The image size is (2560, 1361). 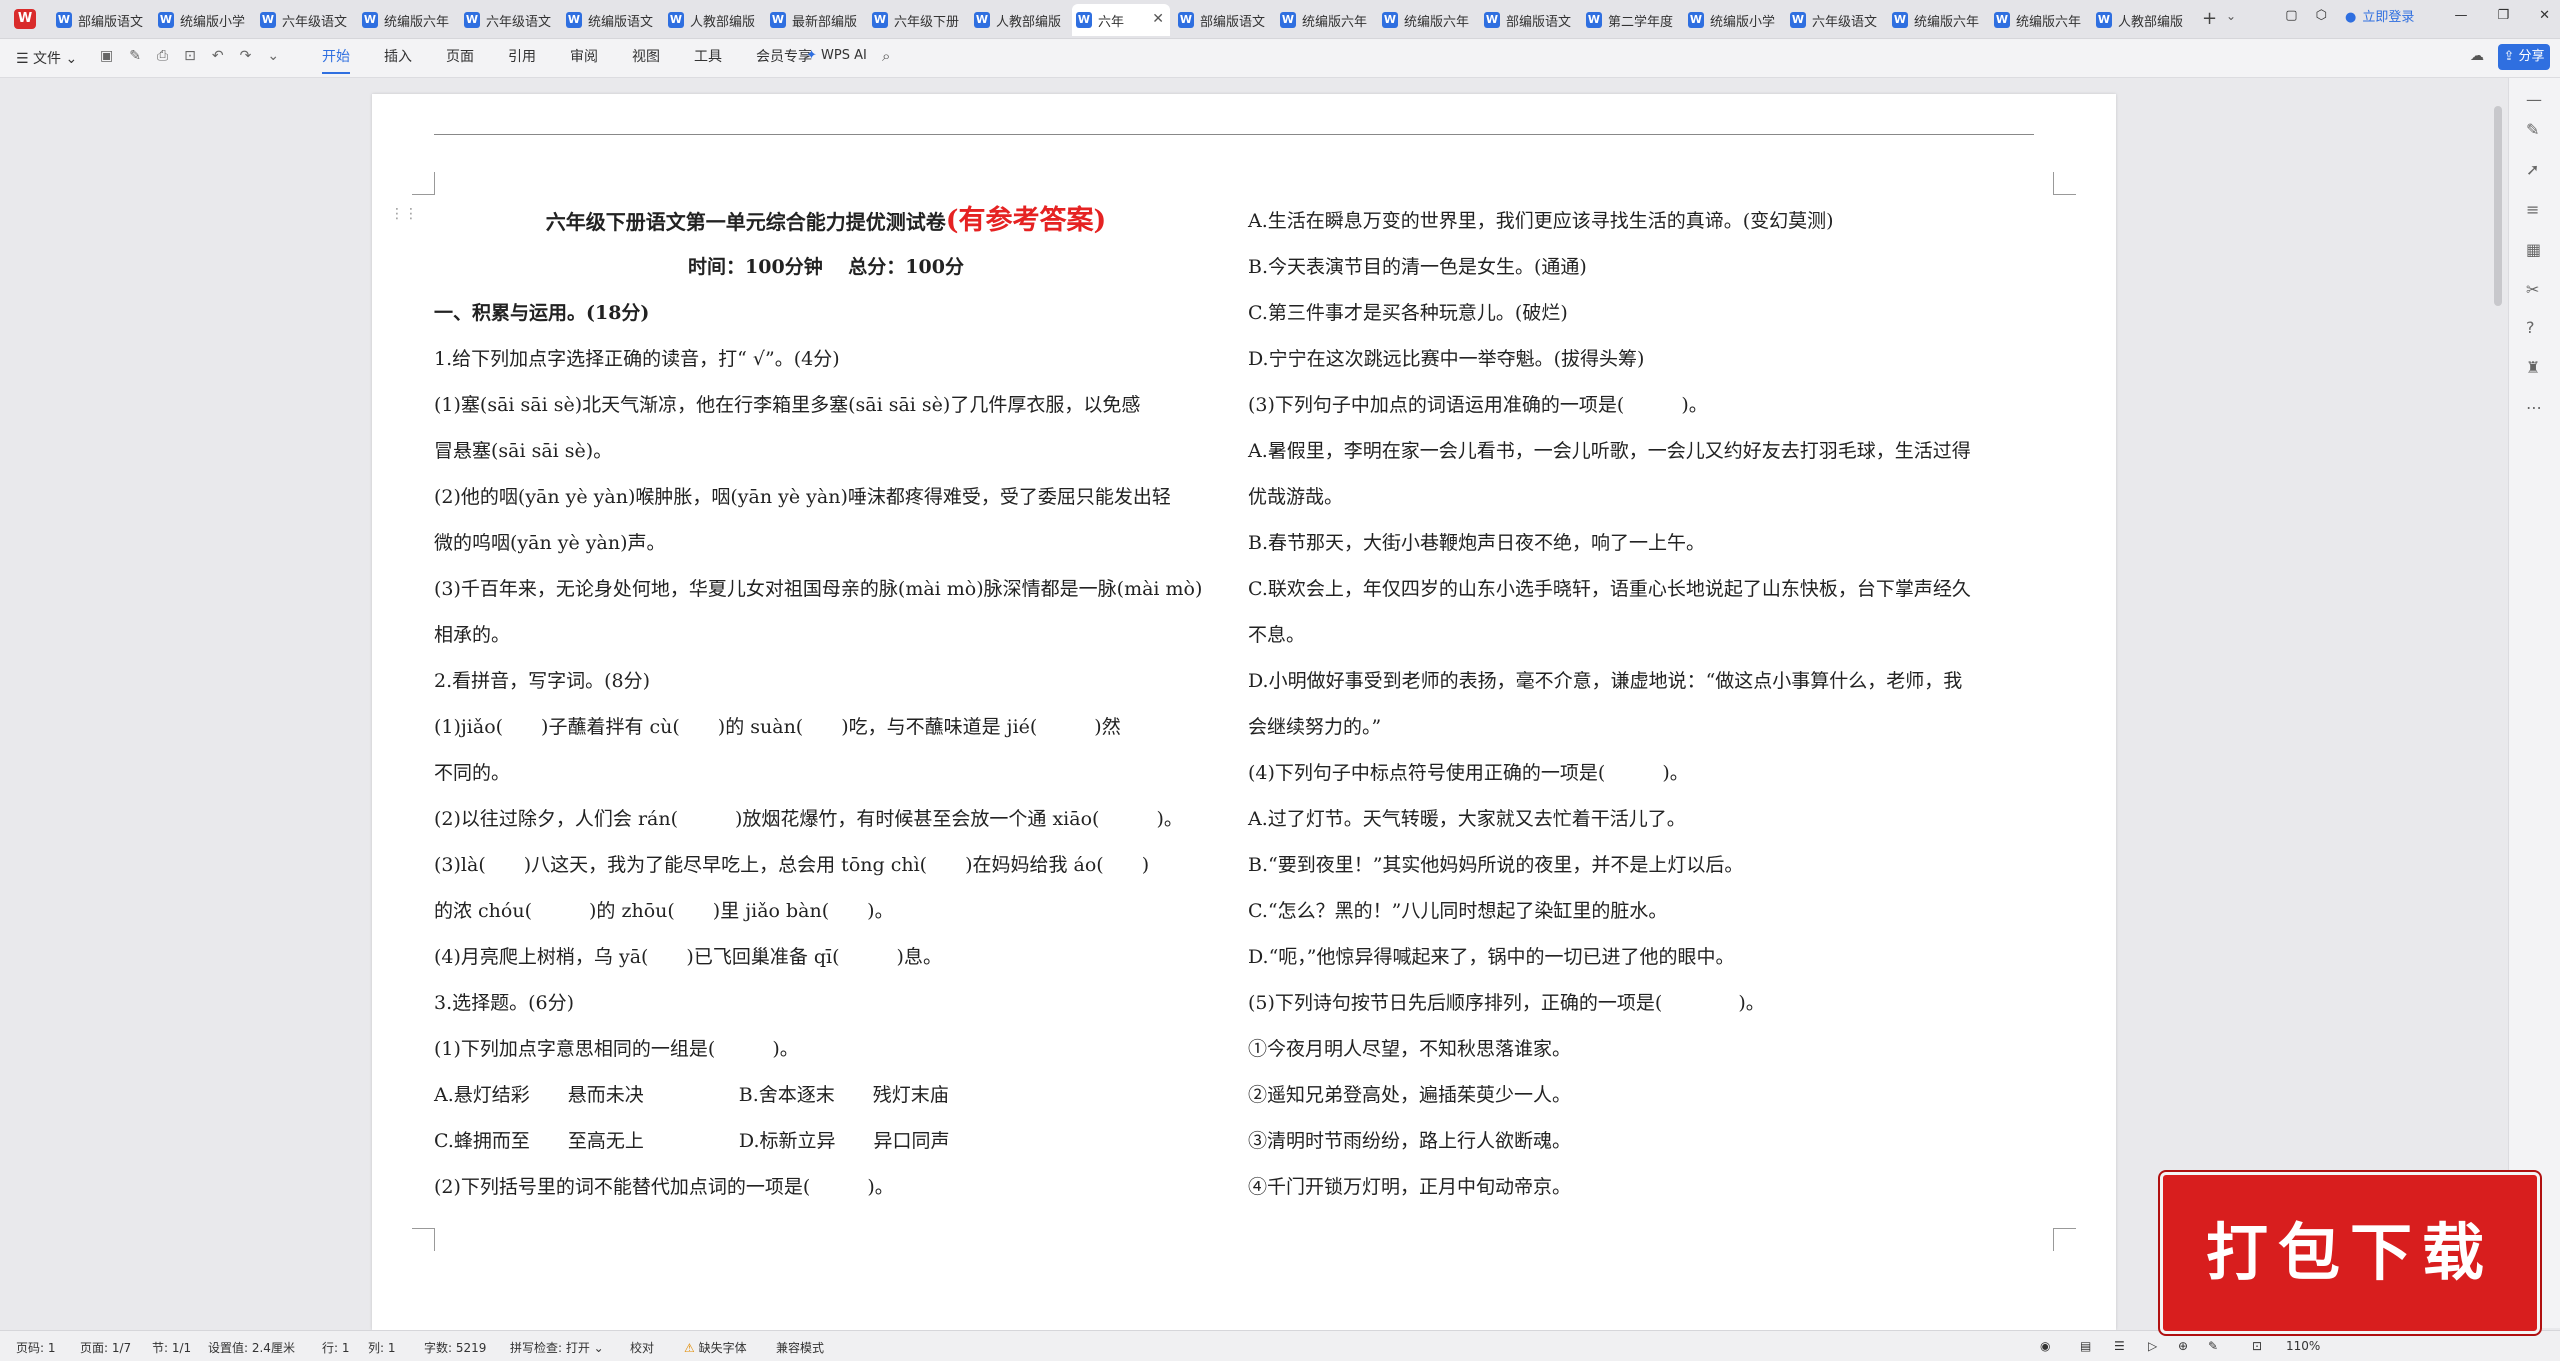 What do you see at coordinates (2544, 15) in the screenshot?
I see `close-window-button: ✕` at bounding box center [2544, 15].